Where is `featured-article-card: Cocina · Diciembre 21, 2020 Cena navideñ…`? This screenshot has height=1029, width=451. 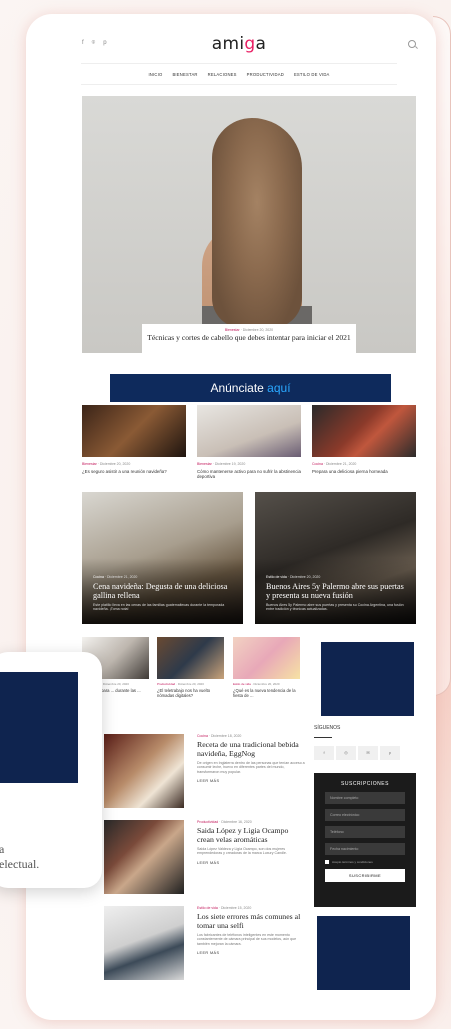
featured-article-card: Cocina · Diciembre 21, 2020 Cena navideñ… is located at coordinates (162, 558).